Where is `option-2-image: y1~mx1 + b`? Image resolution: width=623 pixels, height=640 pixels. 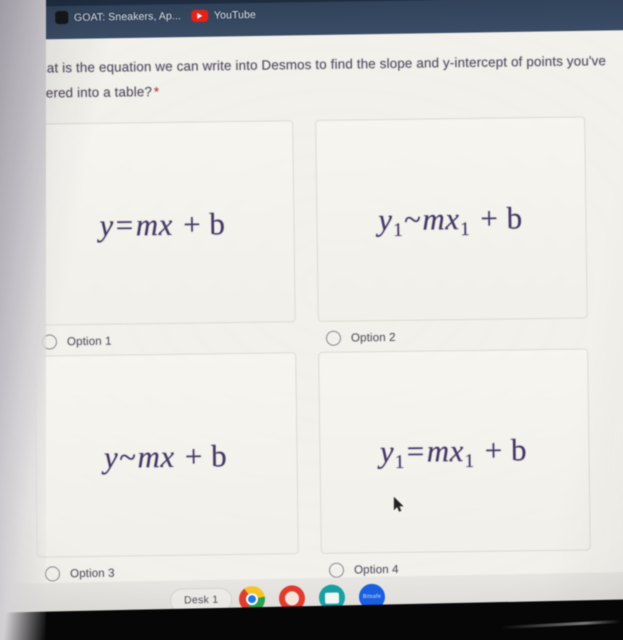
option-2-image: y1~mx1 + b is located at coordinates (451, 219).